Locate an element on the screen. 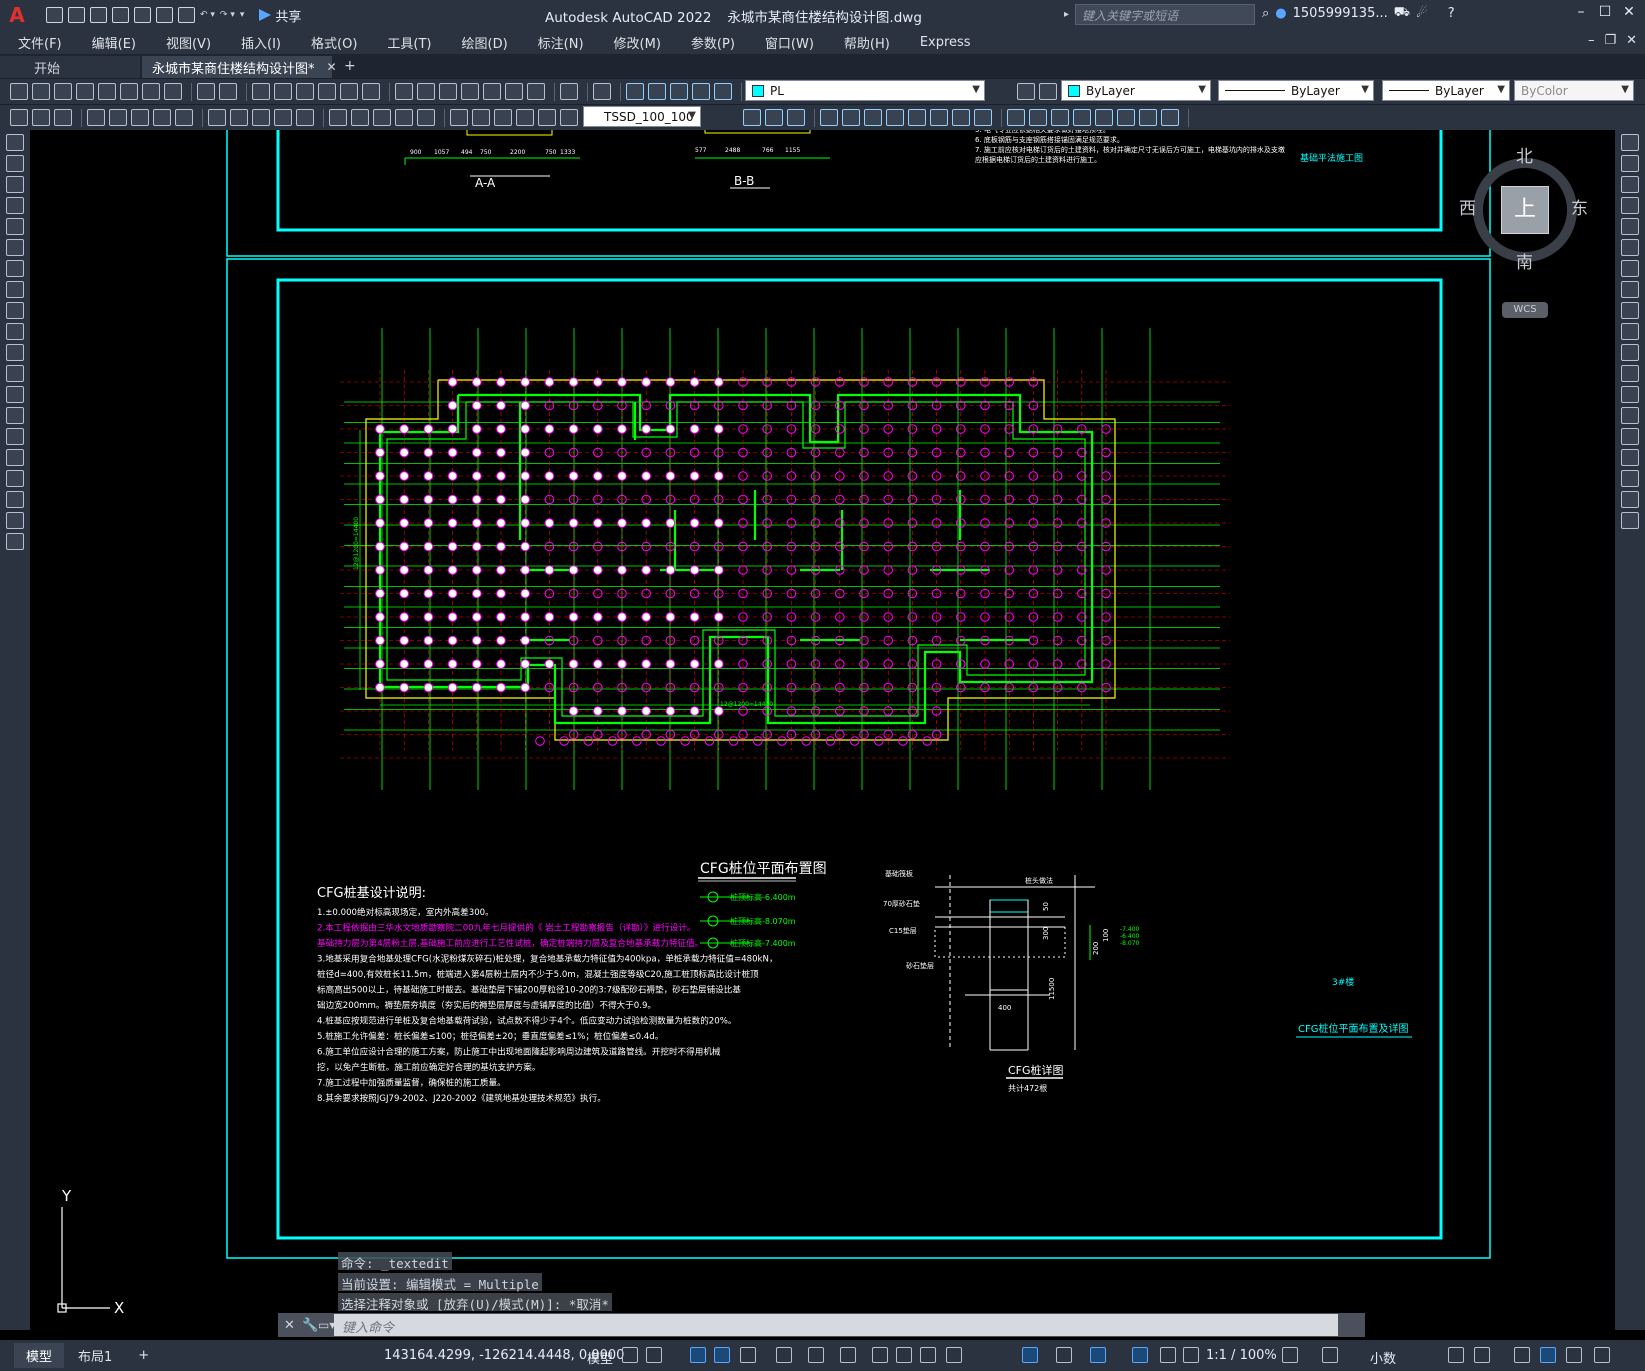 Image resolution: width=1645 pixels, height=1371 pixels. lineweight-icon is located at coordinates (880, 1355).